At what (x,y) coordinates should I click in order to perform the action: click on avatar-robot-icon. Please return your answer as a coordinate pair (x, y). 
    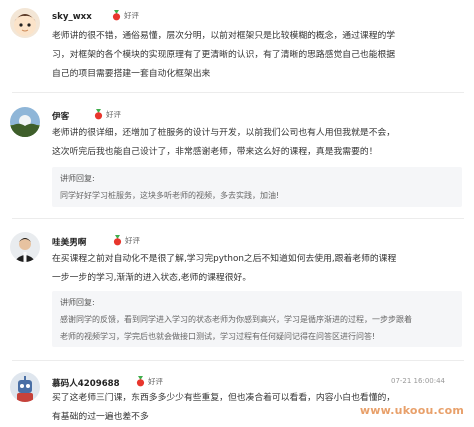
    Looking at the image, I should click on (25, 387).